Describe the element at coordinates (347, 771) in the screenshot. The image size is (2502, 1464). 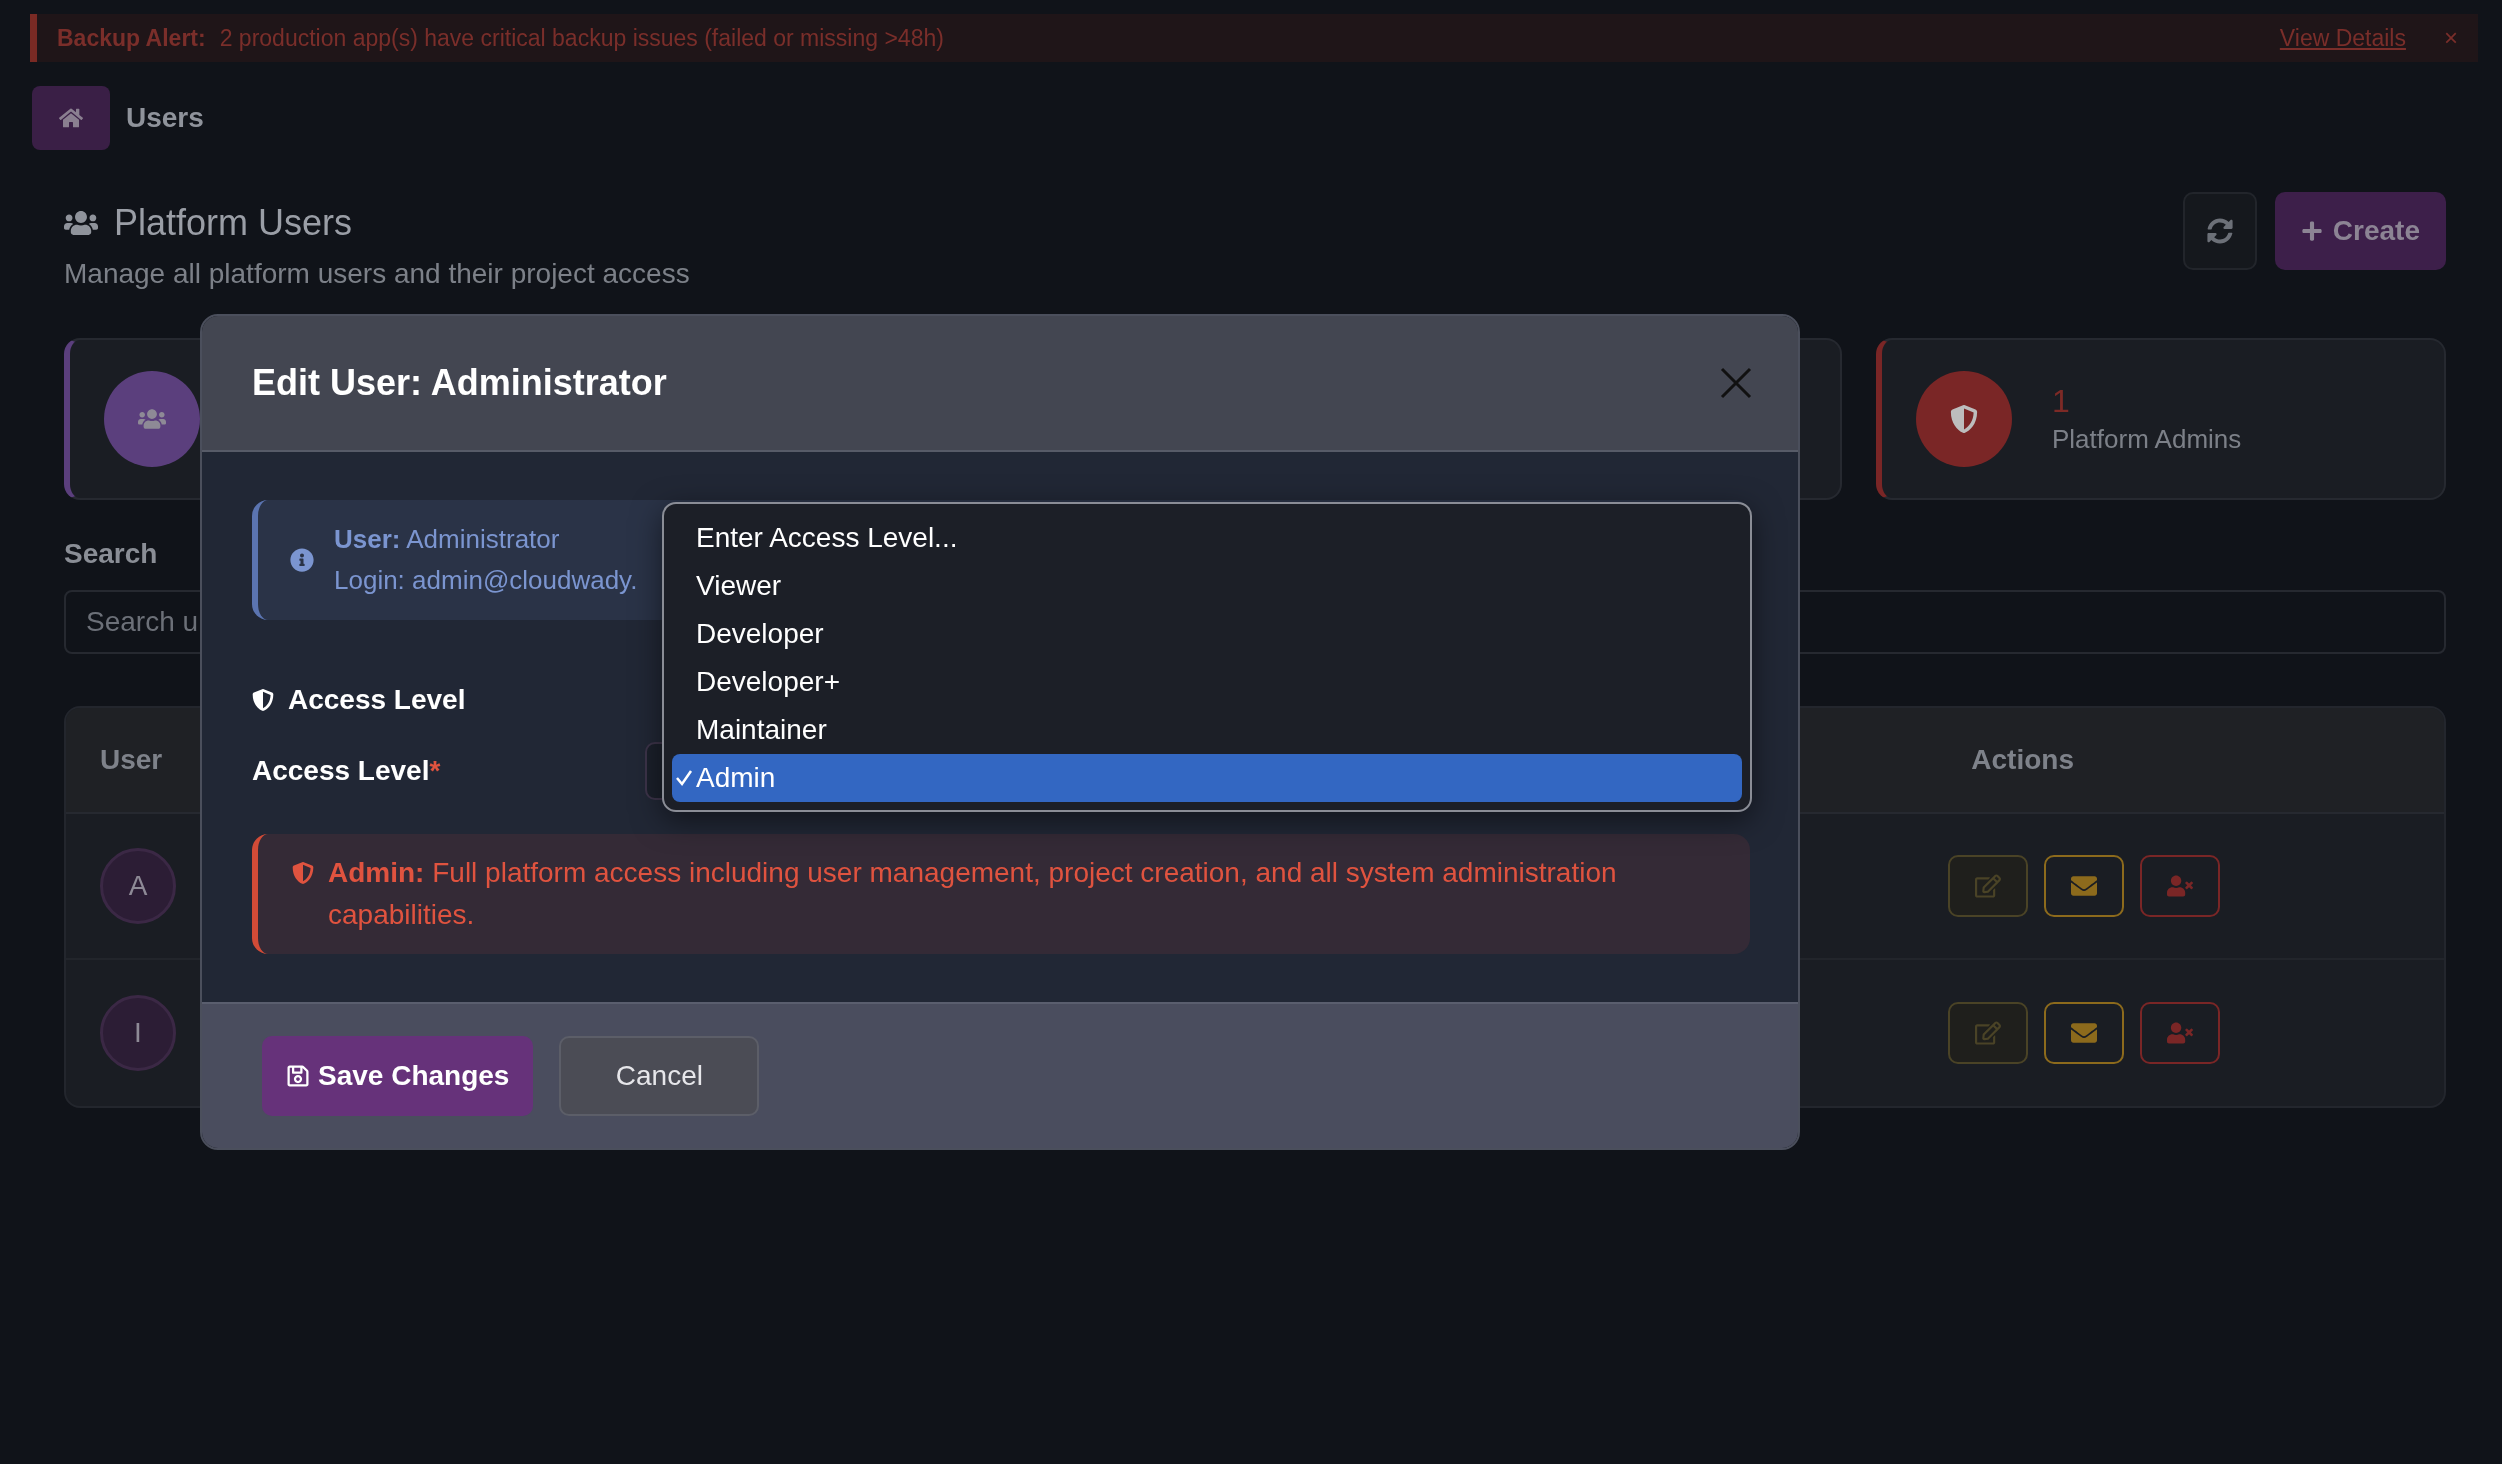
I see `field-label: Access Level*` at that location.